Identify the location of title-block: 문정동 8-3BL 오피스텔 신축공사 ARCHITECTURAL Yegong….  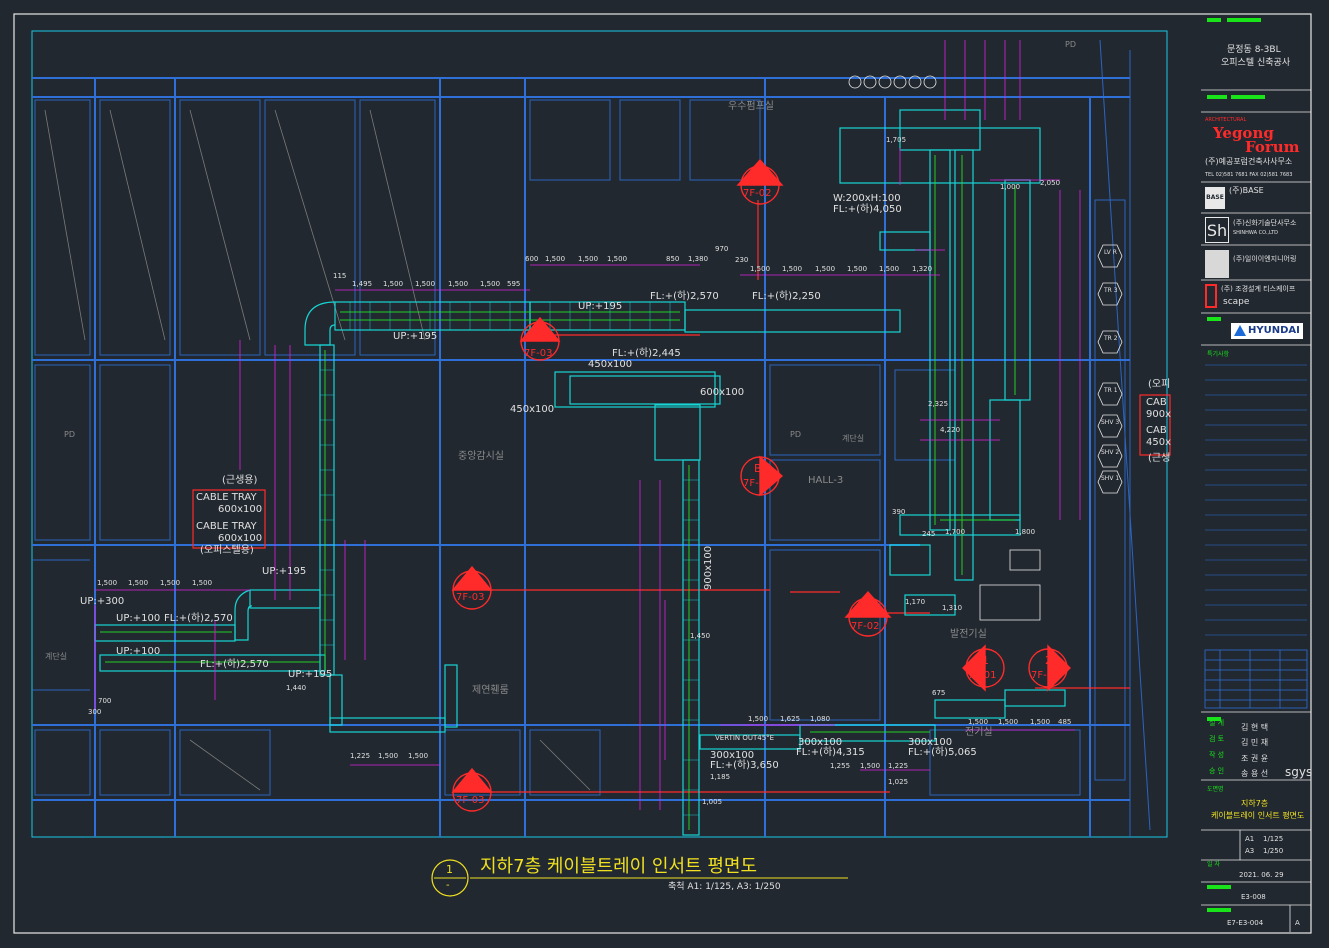
(1256, 473).